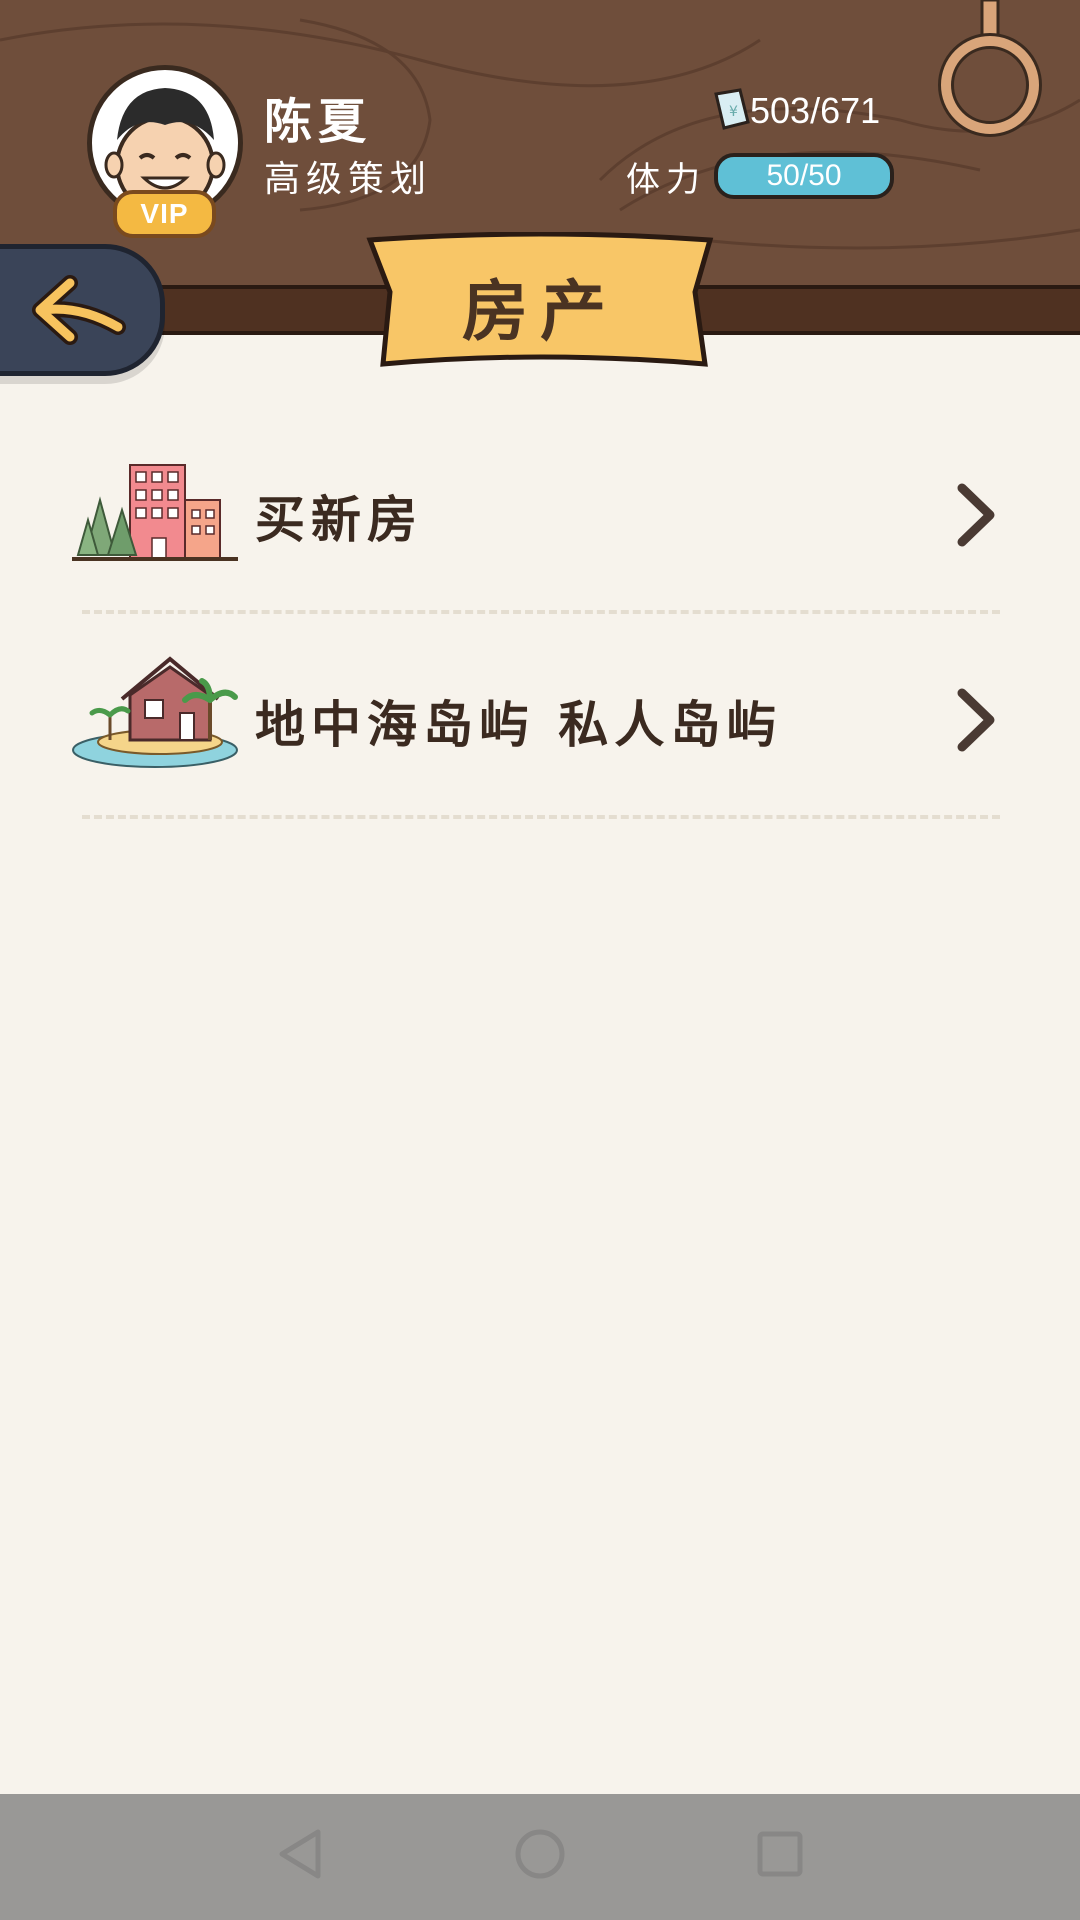 Image resolution: width=1080 pixels, height=1920 pixels. I want to click on stamina-bar: 50/50, so click(804, 176).